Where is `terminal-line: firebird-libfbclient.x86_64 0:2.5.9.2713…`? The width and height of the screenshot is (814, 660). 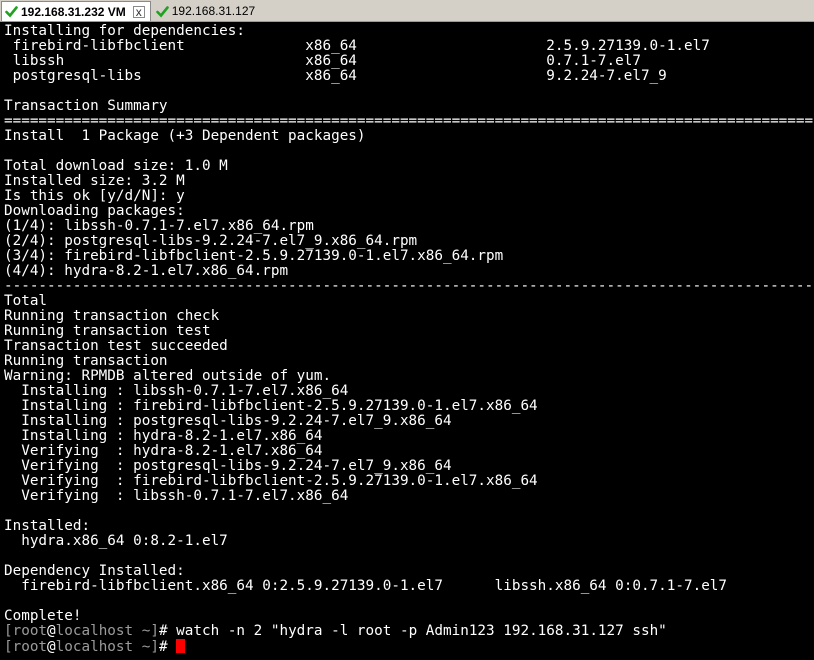 terminal-line: firebird-libfbclient.x86_64 0:2.5.9.2713… is located at coordinates (366, 586).